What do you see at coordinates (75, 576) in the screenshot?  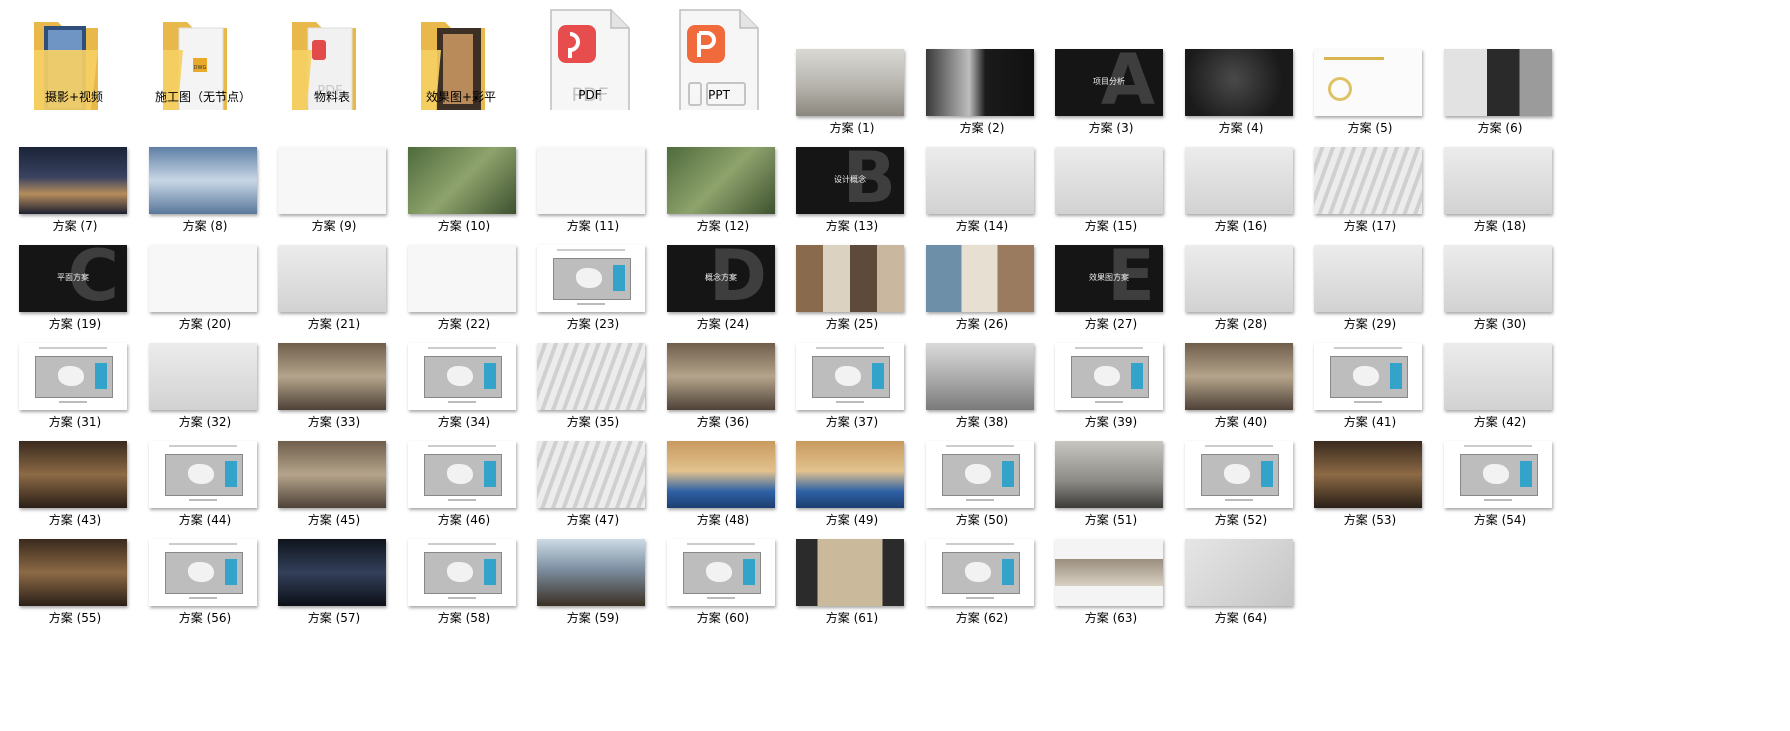 I see `image-file-item: 方案 (55)` at bounding box center [75, 576].